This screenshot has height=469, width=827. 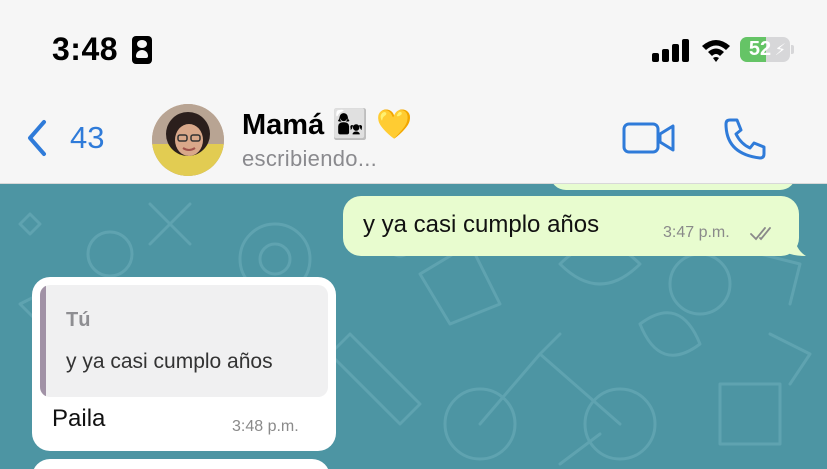 What do you see at coordinates (716, 51) in the screenshot?
I see `wifi-icon` at bounding box center [716, 51].